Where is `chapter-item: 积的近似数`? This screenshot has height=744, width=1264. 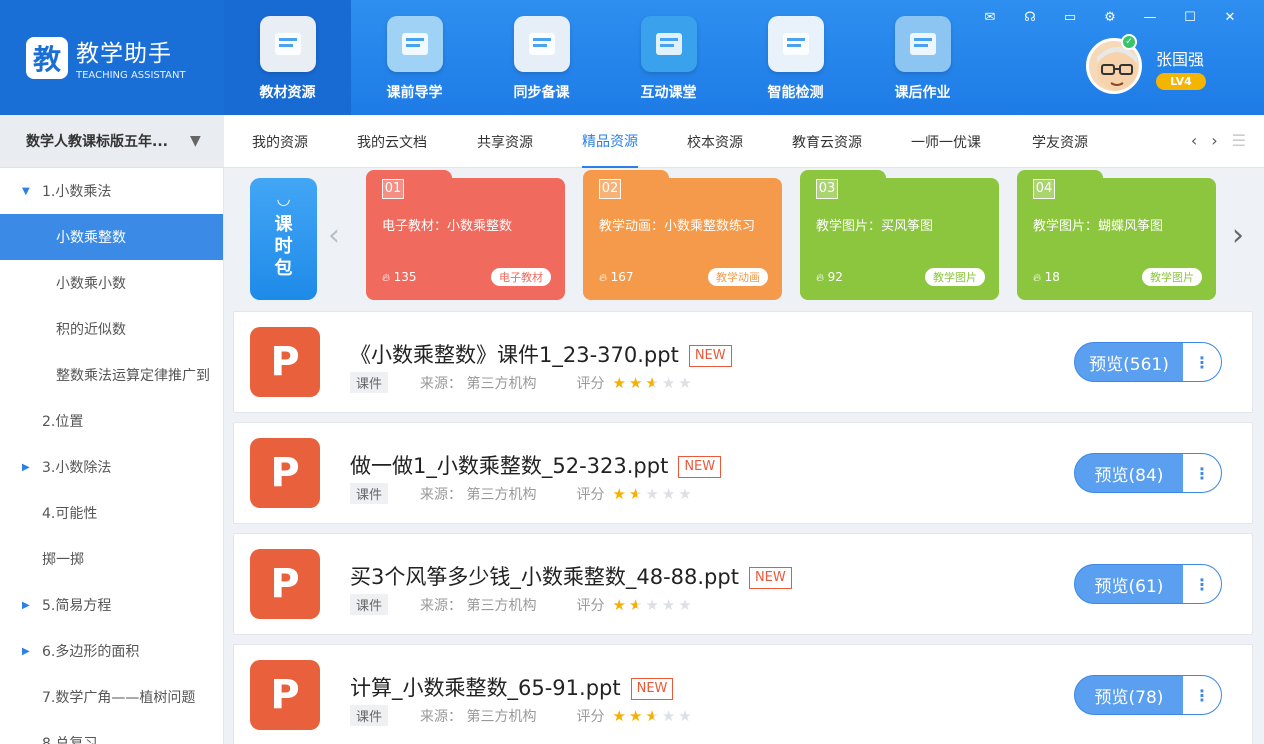
chapter-item: 积的近似数 is located at coordinates (111, 329).